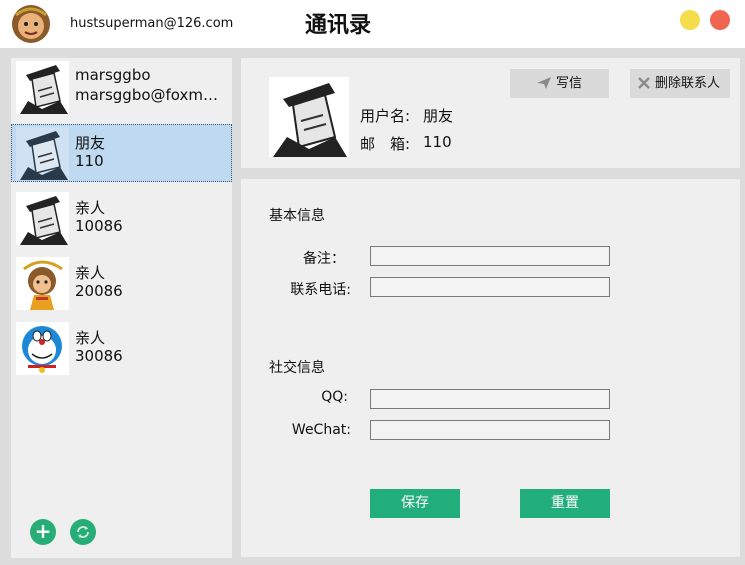 Image resolution: width=745 pixels, height=565 pixels. Describe the element at coordinates (490, 430) in the screenshot. I see `wechat-input` at that location.